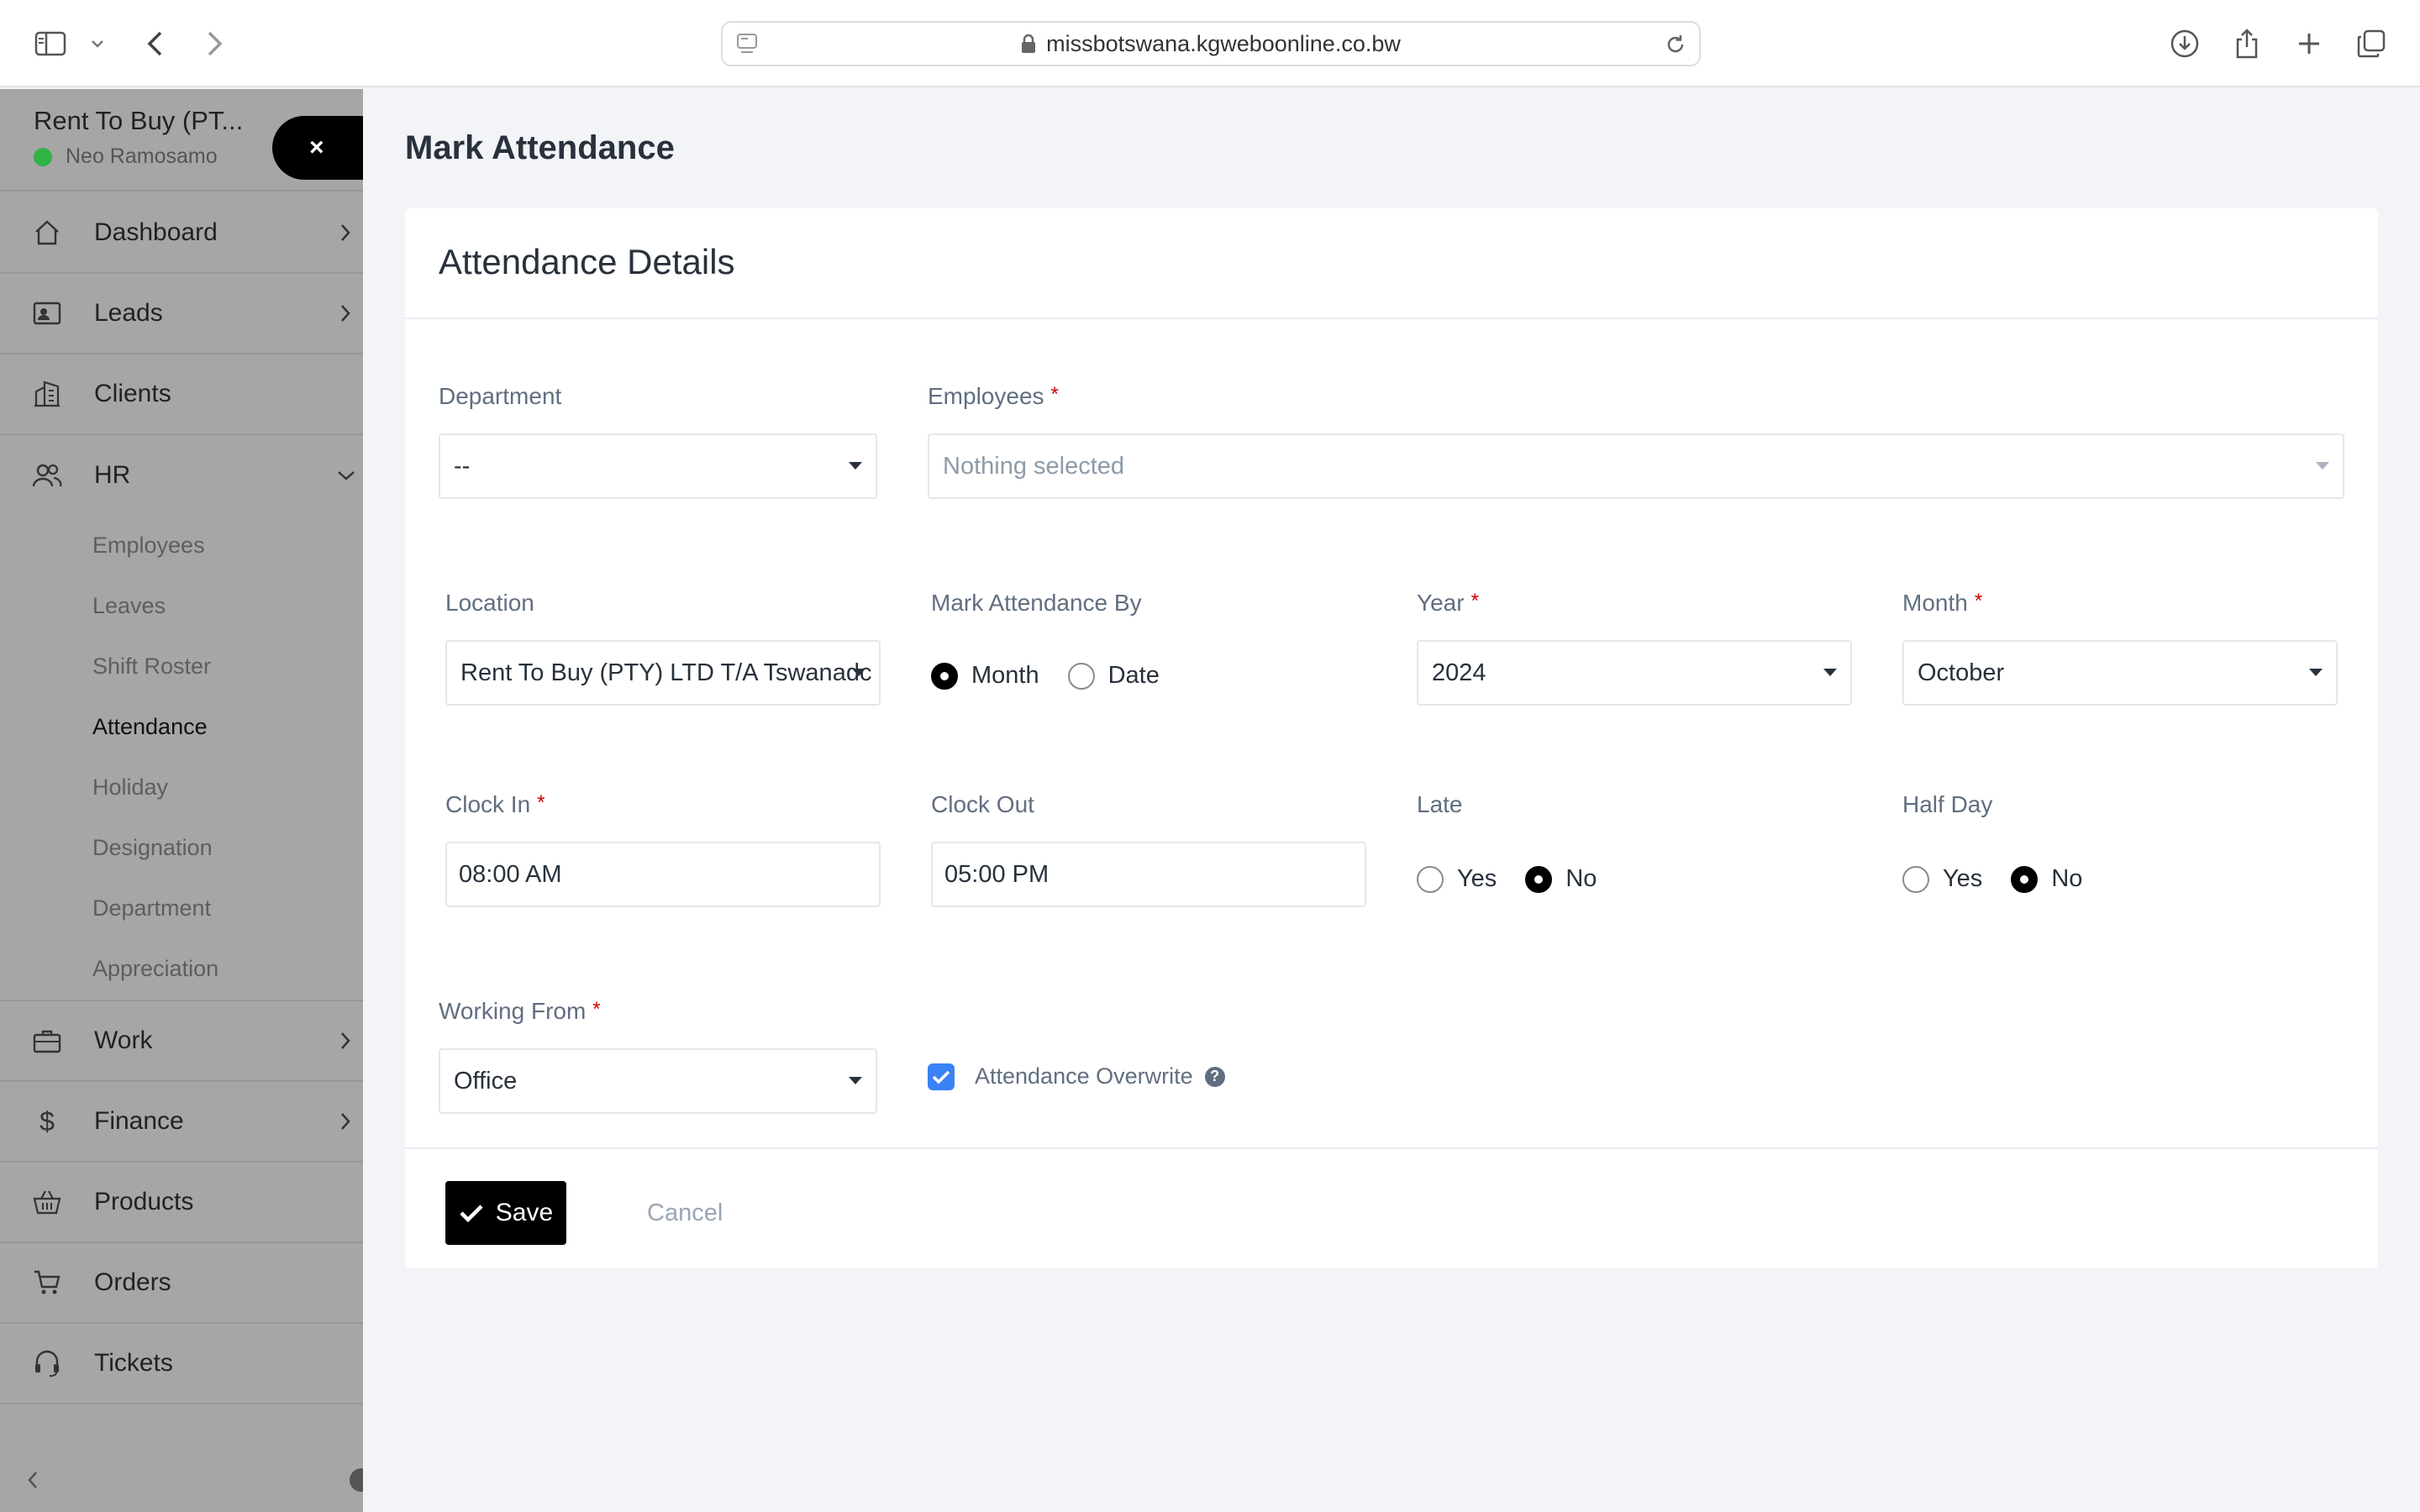  I want to click on check-icon, so click(471, 1214).